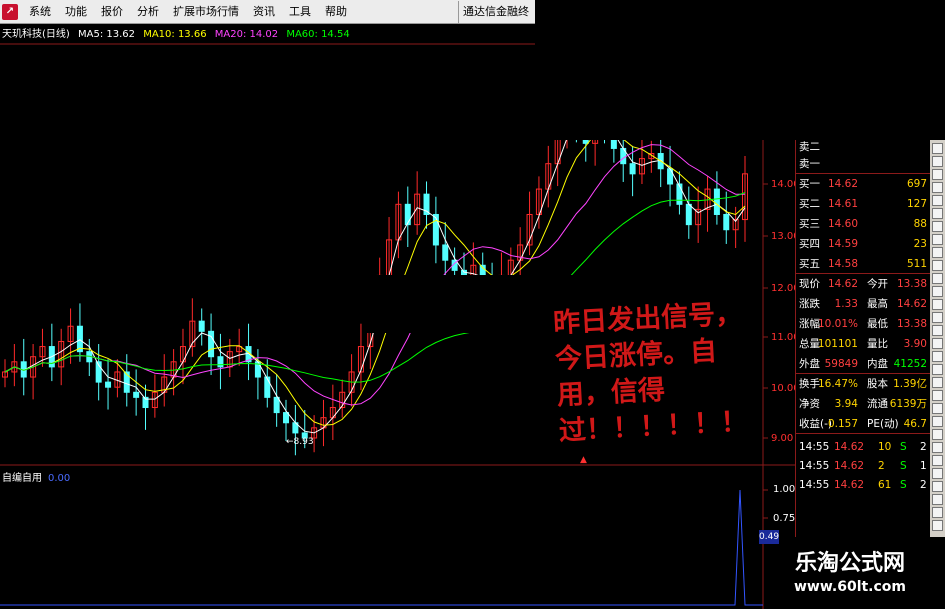 This screenshot has height=609, width=945. What do you see at coordinates (863, 244) in the screenshot?
I see `quote-row: 买四 14.59 23` at bounding box center [863, 244].